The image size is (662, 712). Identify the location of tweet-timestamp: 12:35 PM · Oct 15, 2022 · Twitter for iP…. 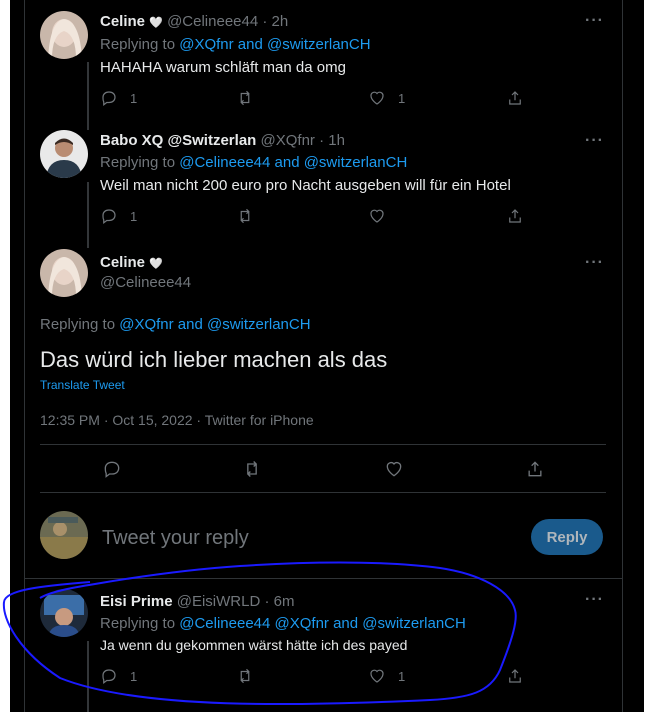
(177, 420).